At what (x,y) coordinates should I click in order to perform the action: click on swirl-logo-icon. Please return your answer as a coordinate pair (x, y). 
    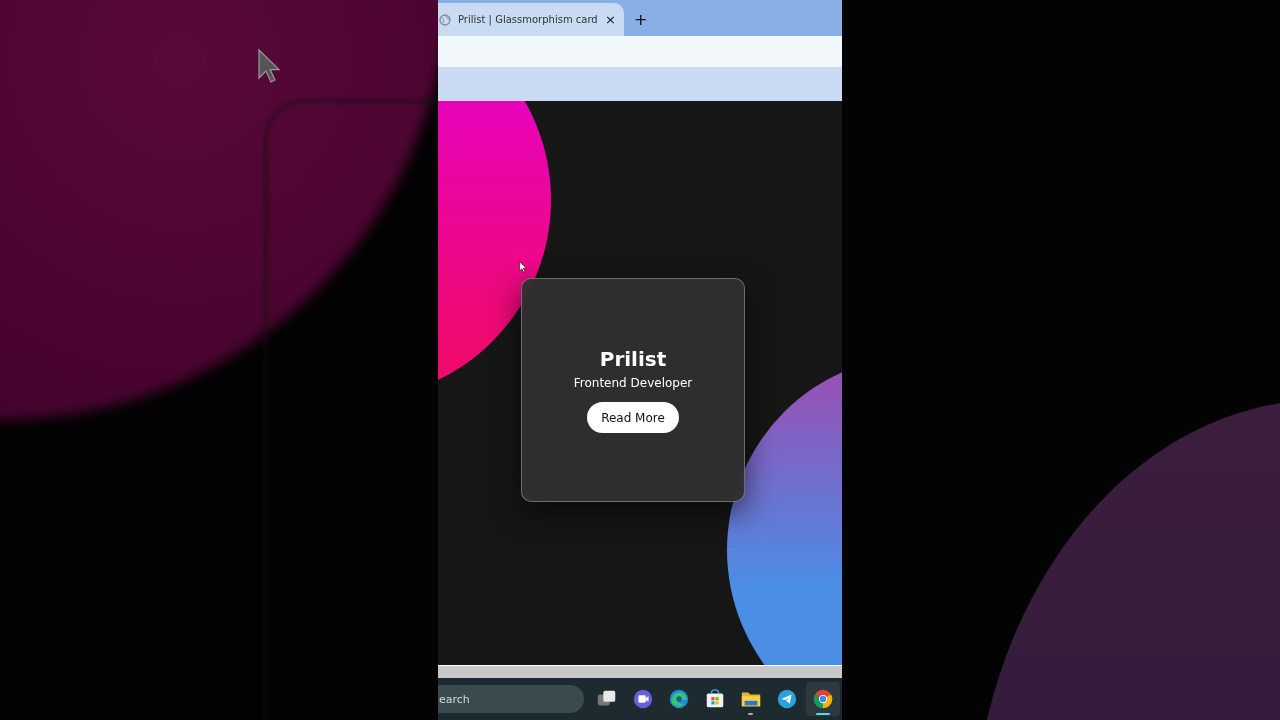
    Looking at the image, I should click on (678, 699).